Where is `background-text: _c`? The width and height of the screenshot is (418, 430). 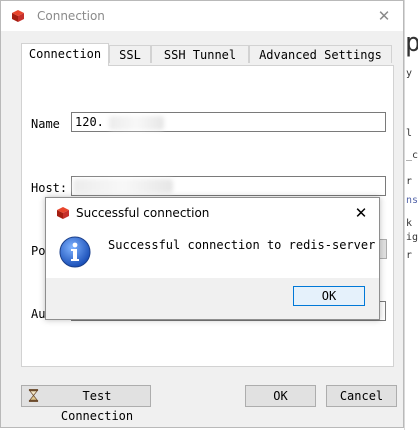 background-text: _c is located at coordinates (412, 155).